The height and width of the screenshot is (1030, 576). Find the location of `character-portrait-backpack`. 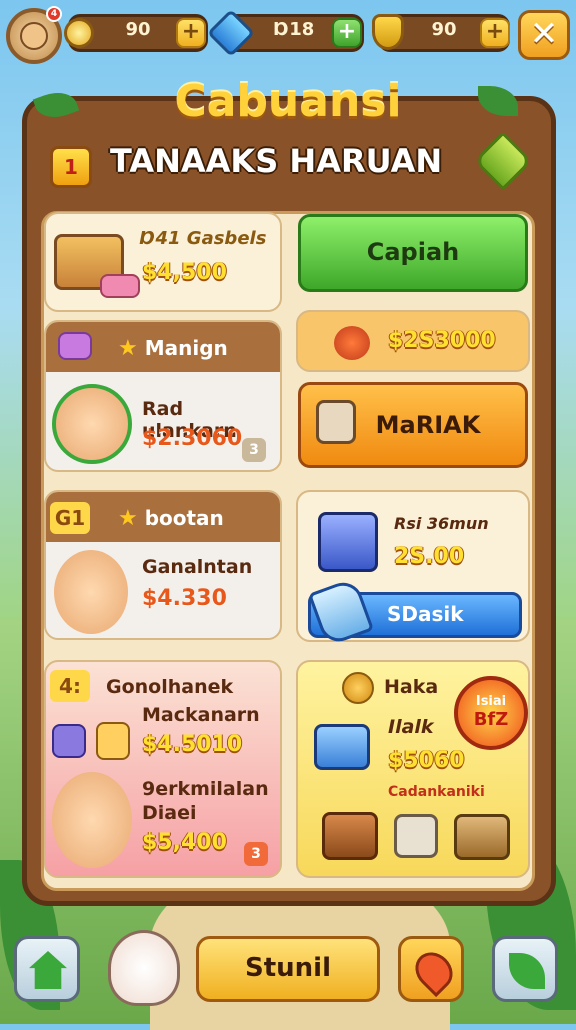

character-portrait-backpack is located at coordinates (92, 820).